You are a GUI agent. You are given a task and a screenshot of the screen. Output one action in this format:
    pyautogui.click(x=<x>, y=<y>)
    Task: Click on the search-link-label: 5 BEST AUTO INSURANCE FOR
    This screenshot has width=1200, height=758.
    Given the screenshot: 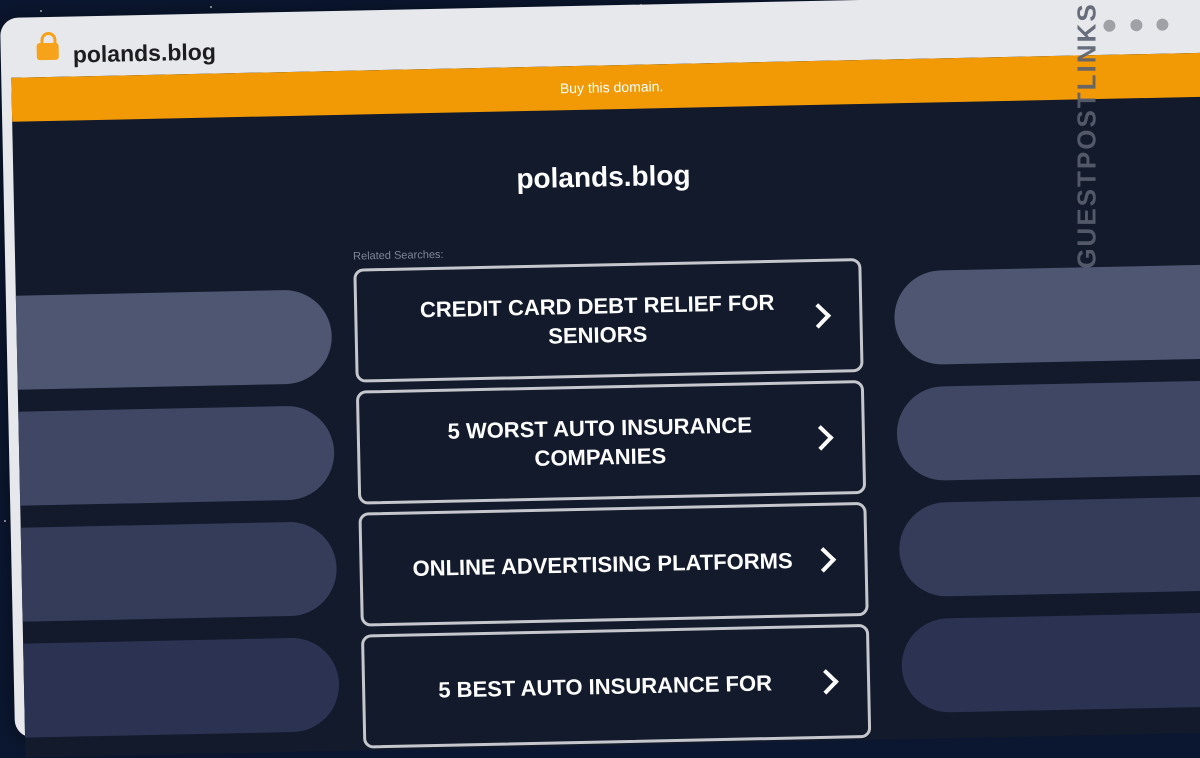 What is the action you would take?
    pyautogui.click(x=605, y=686)
    